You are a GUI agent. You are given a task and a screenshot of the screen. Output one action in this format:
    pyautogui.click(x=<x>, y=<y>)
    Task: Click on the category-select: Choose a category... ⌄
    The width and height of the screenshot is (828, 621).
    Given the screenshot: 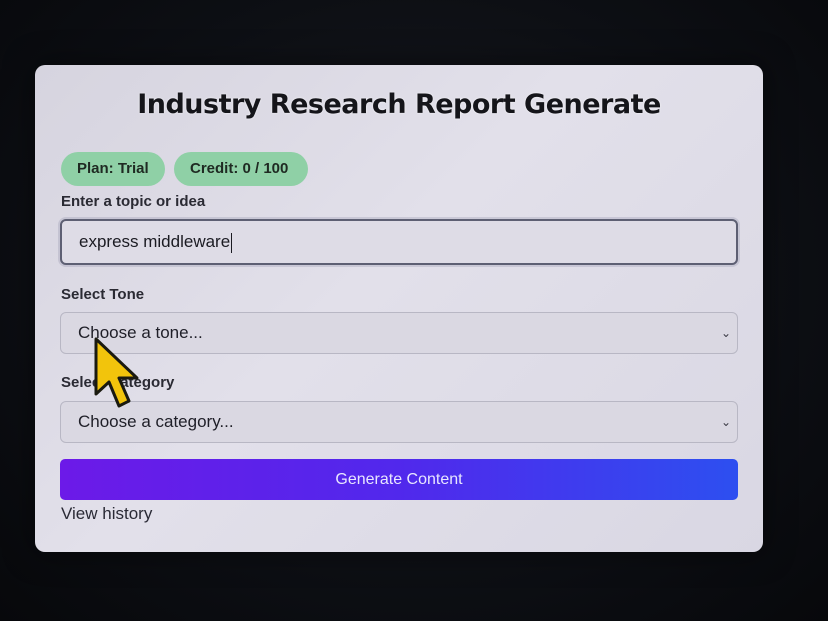 What is the action you would take?
    pyautogui.click(x=399, y=422)
    